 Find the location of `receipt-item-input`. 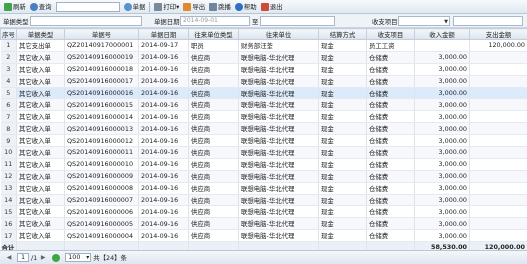

receipt-item-input is located at coordinates (488, 21).